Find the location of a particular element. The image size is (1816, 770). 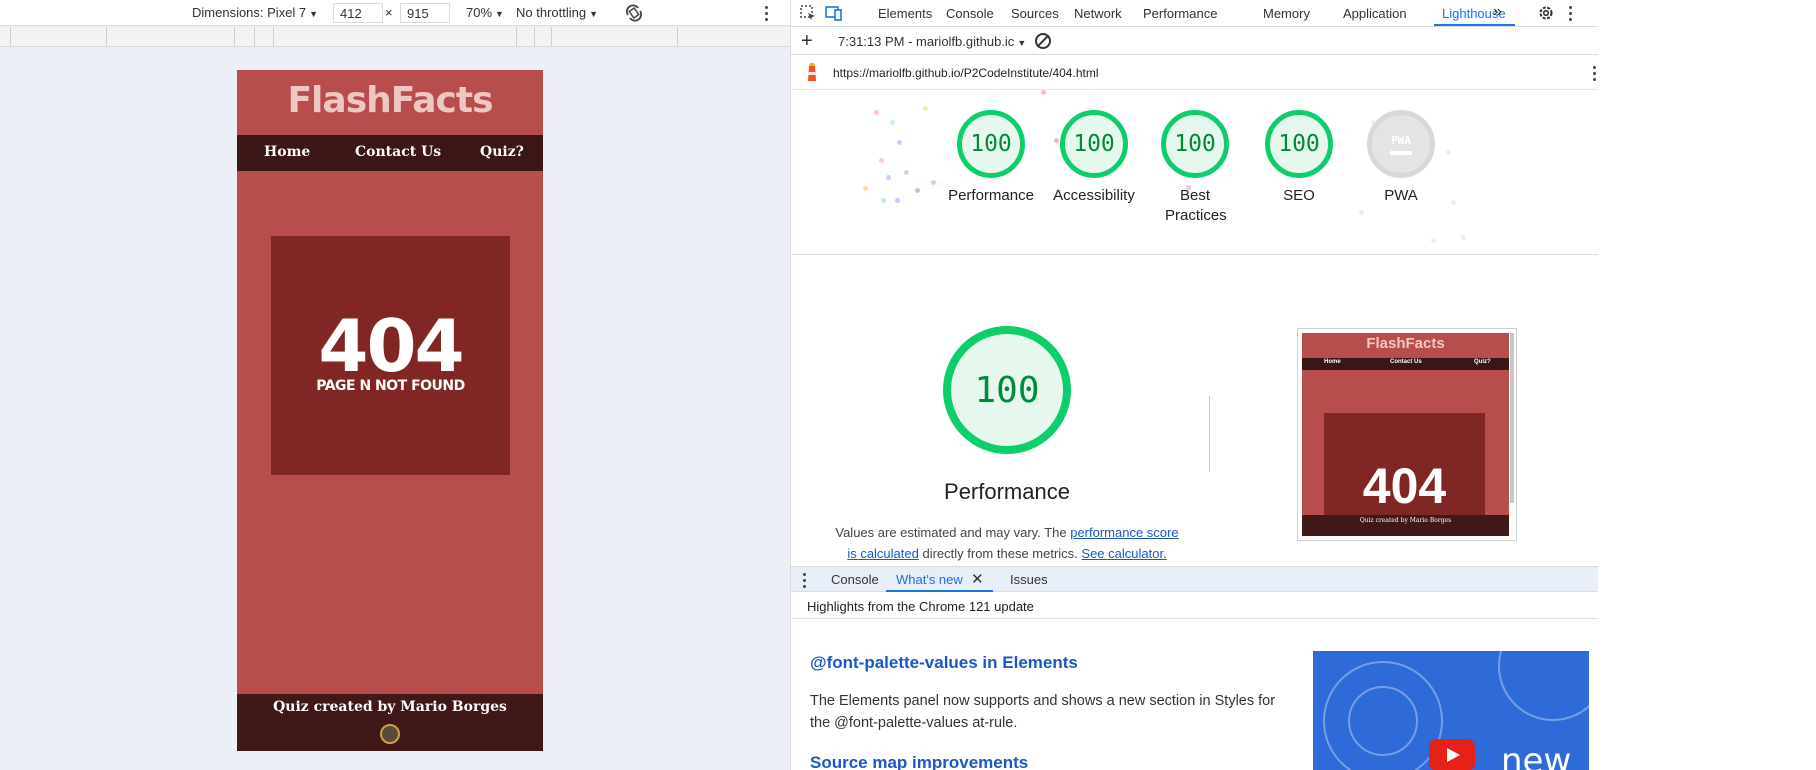

note-text-mid: directly from these metrics. is located at coordinates (1000, 553).